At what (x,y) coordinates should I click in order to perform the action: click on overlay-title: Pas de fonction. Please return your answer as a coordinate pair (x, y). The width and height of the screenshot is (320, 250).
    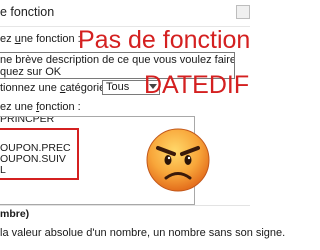
    Looking at the image, I should click on (164, 40).